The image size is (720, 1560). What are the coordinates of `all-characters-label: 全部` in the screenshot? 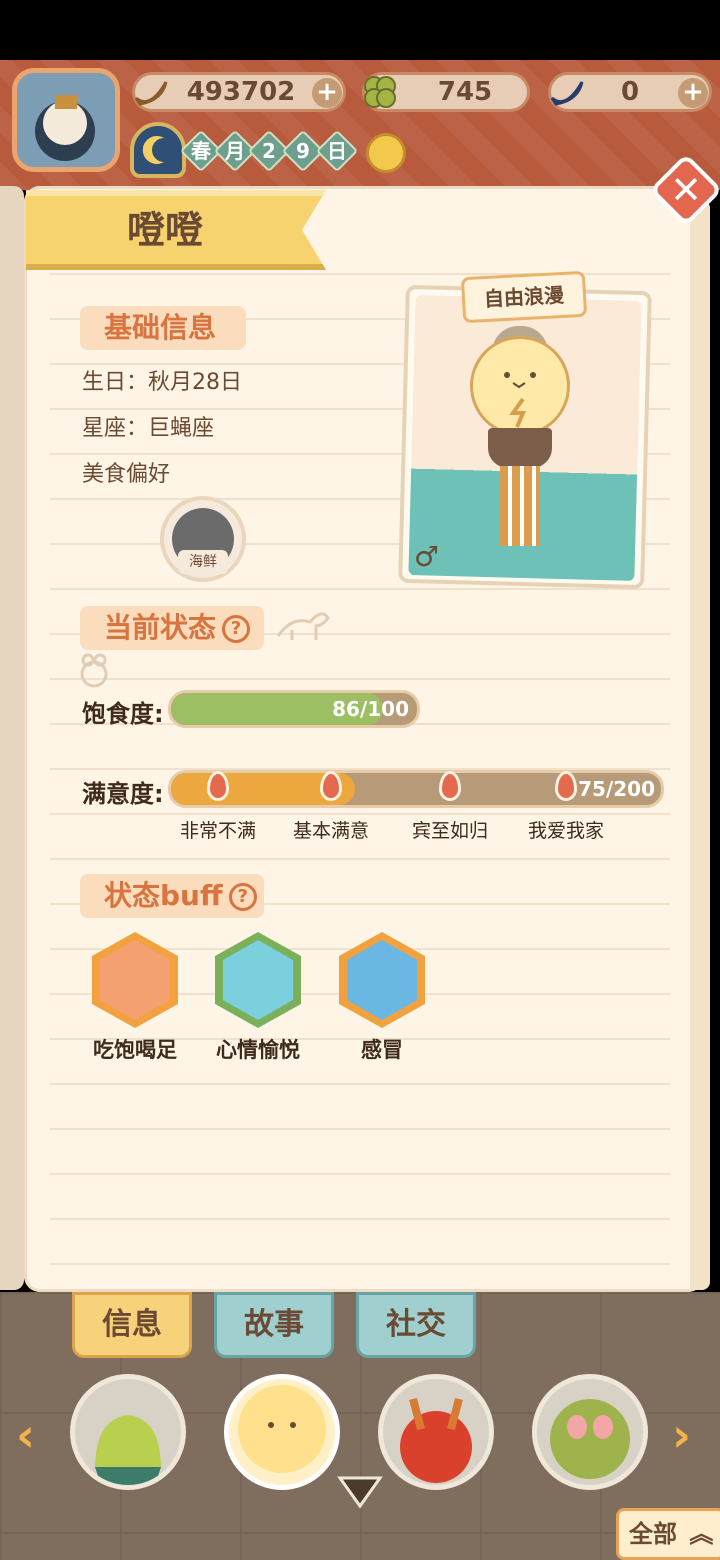 It's located at (653, 1534).